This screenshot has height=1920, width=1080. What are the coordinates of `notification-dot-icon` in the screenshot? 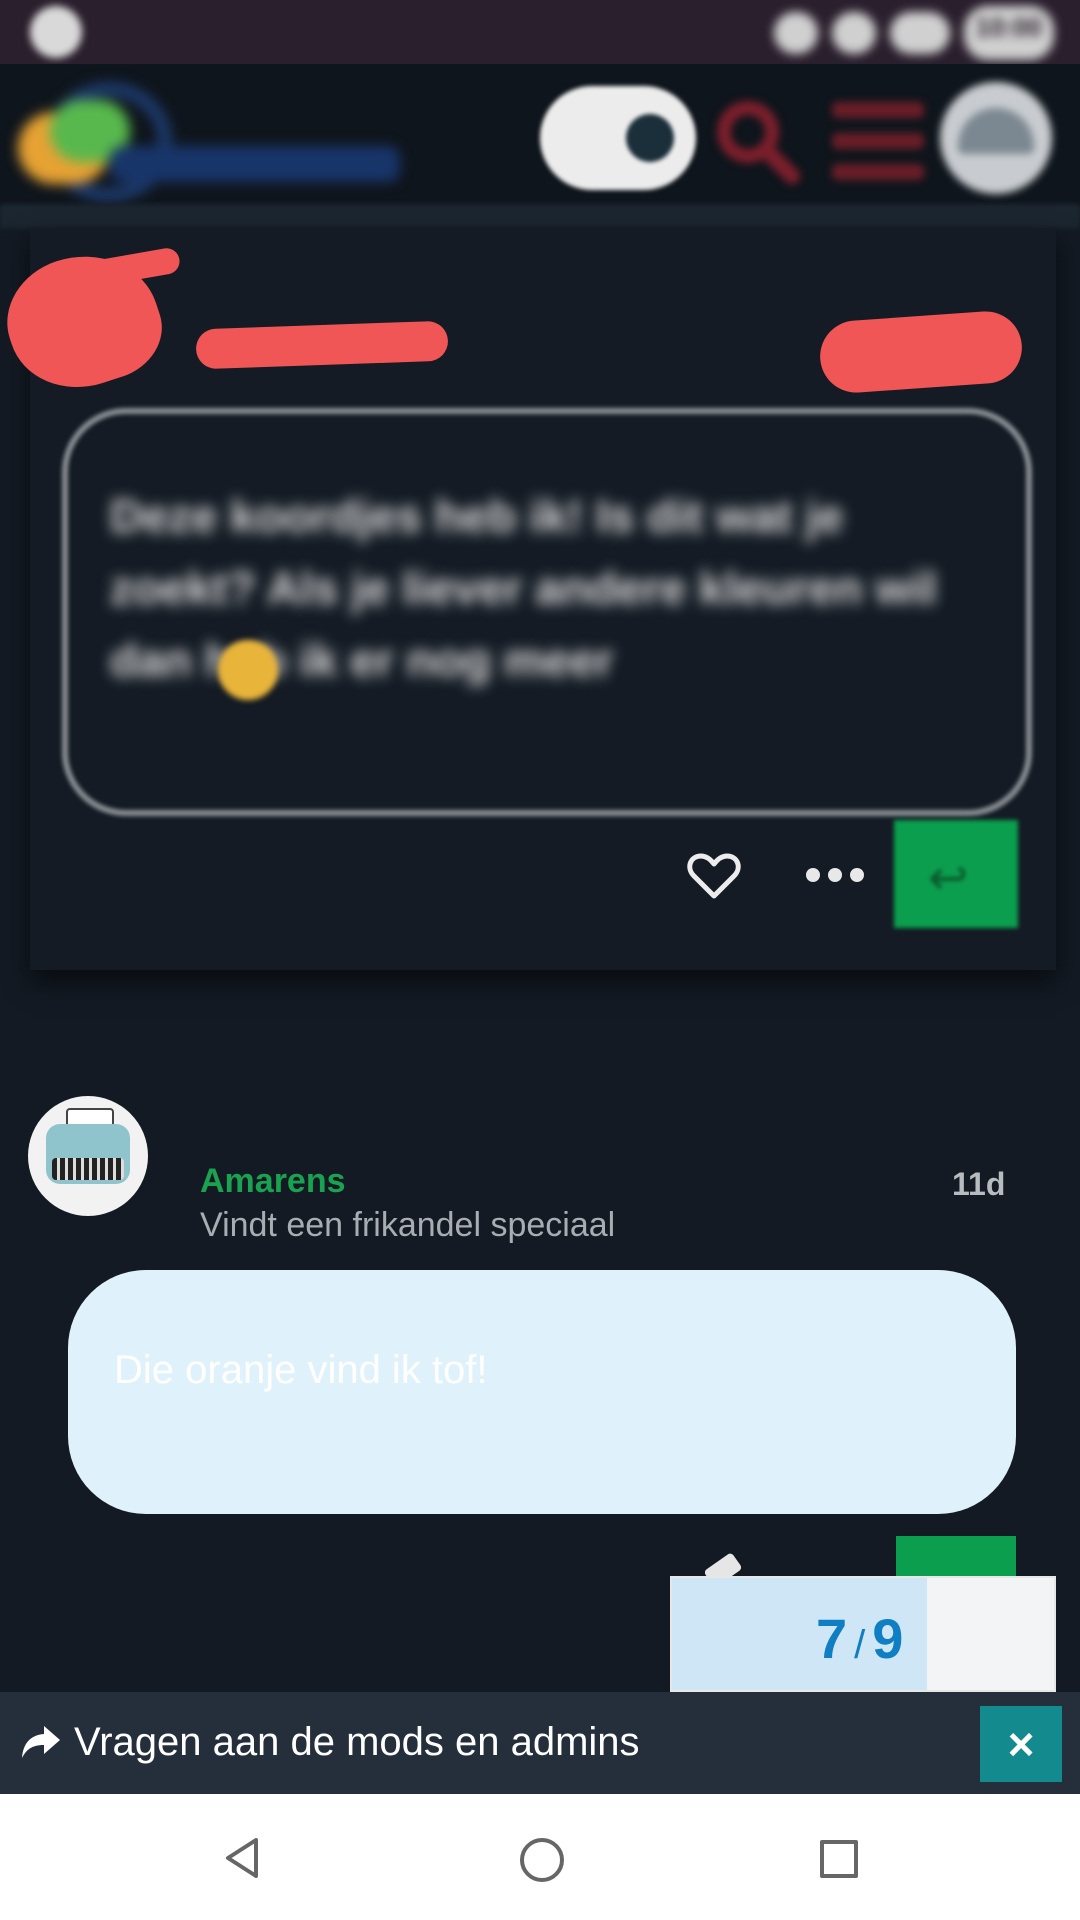 It's located at (56, 32).